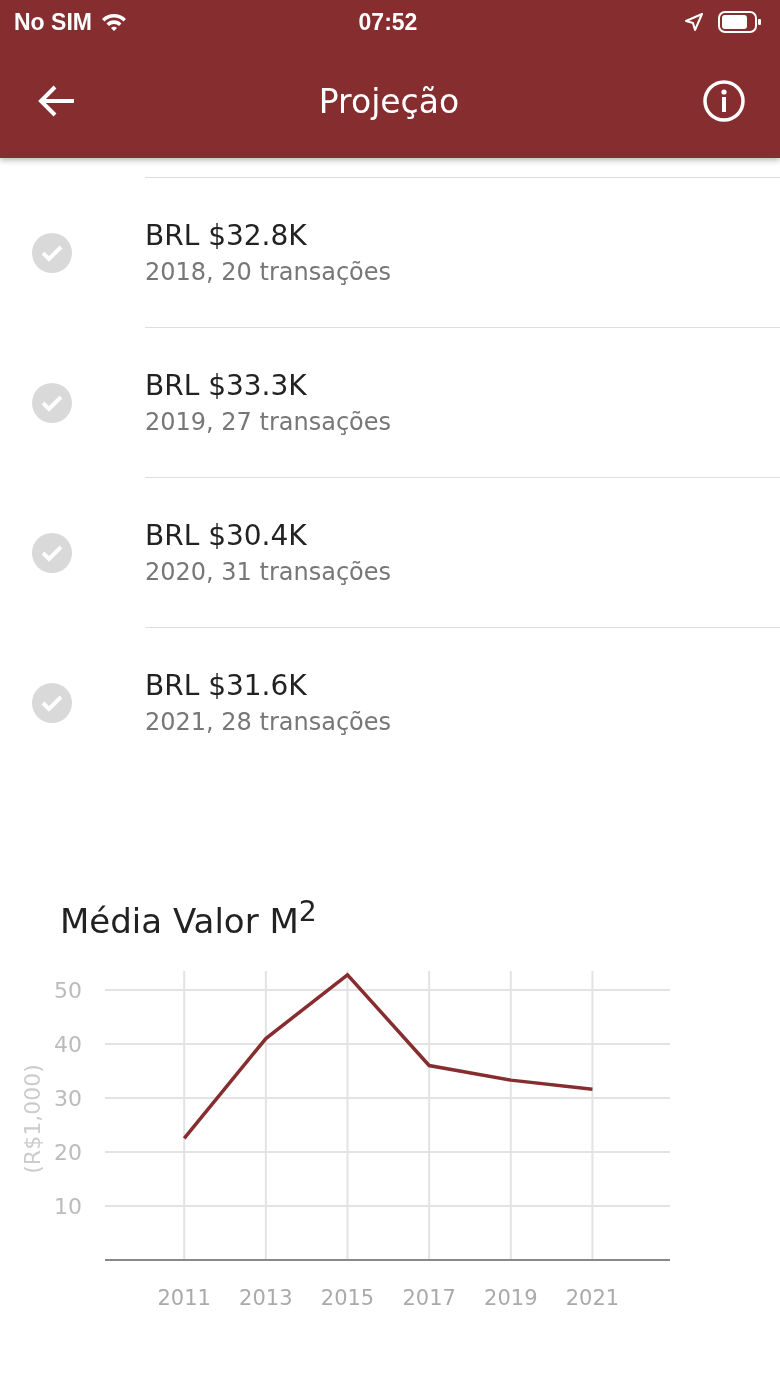 The height and width of the screenshot is (1387, 780). I want to click on carrier-text: No SIM, so click(53, 22).